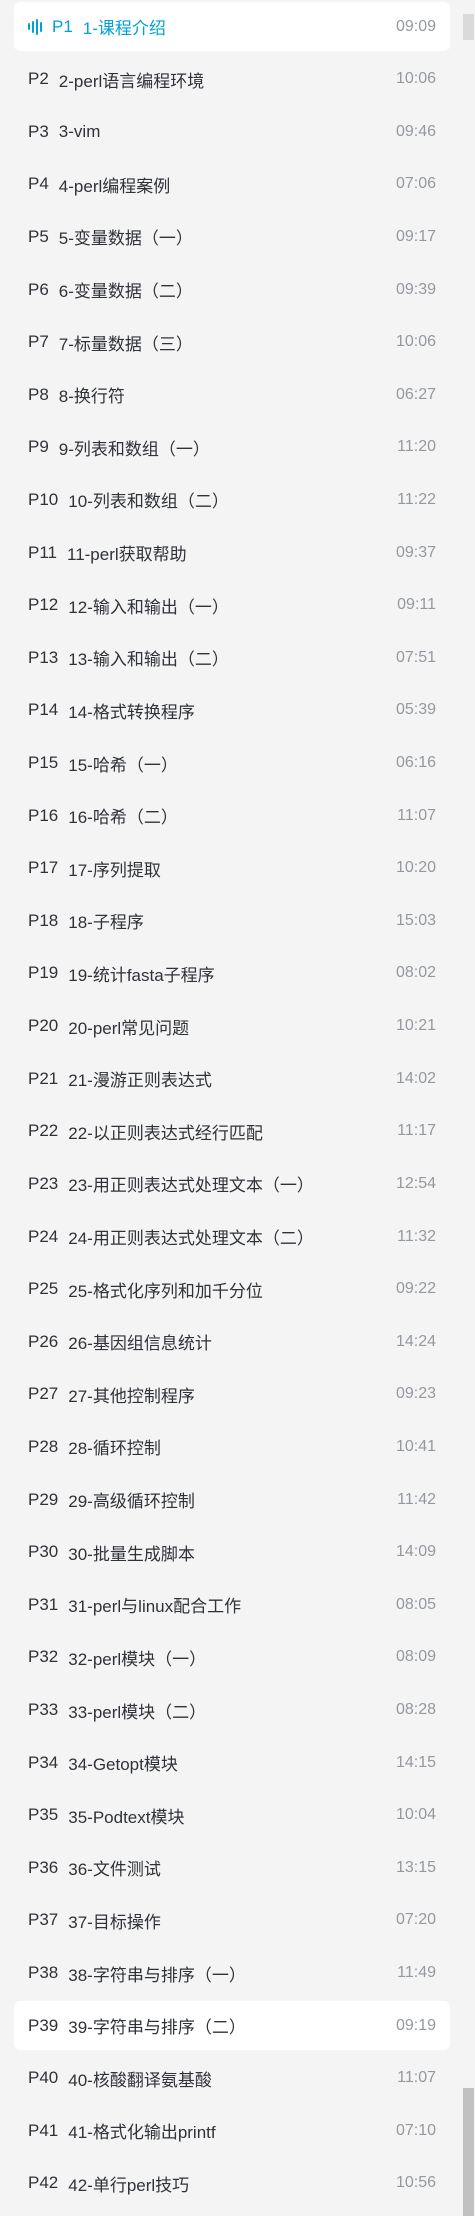 This screenshot has height=2216, width=475. Describe the element at coordinates (468, 1108) in the screenshot. I see `scrollbar-track` at that location.